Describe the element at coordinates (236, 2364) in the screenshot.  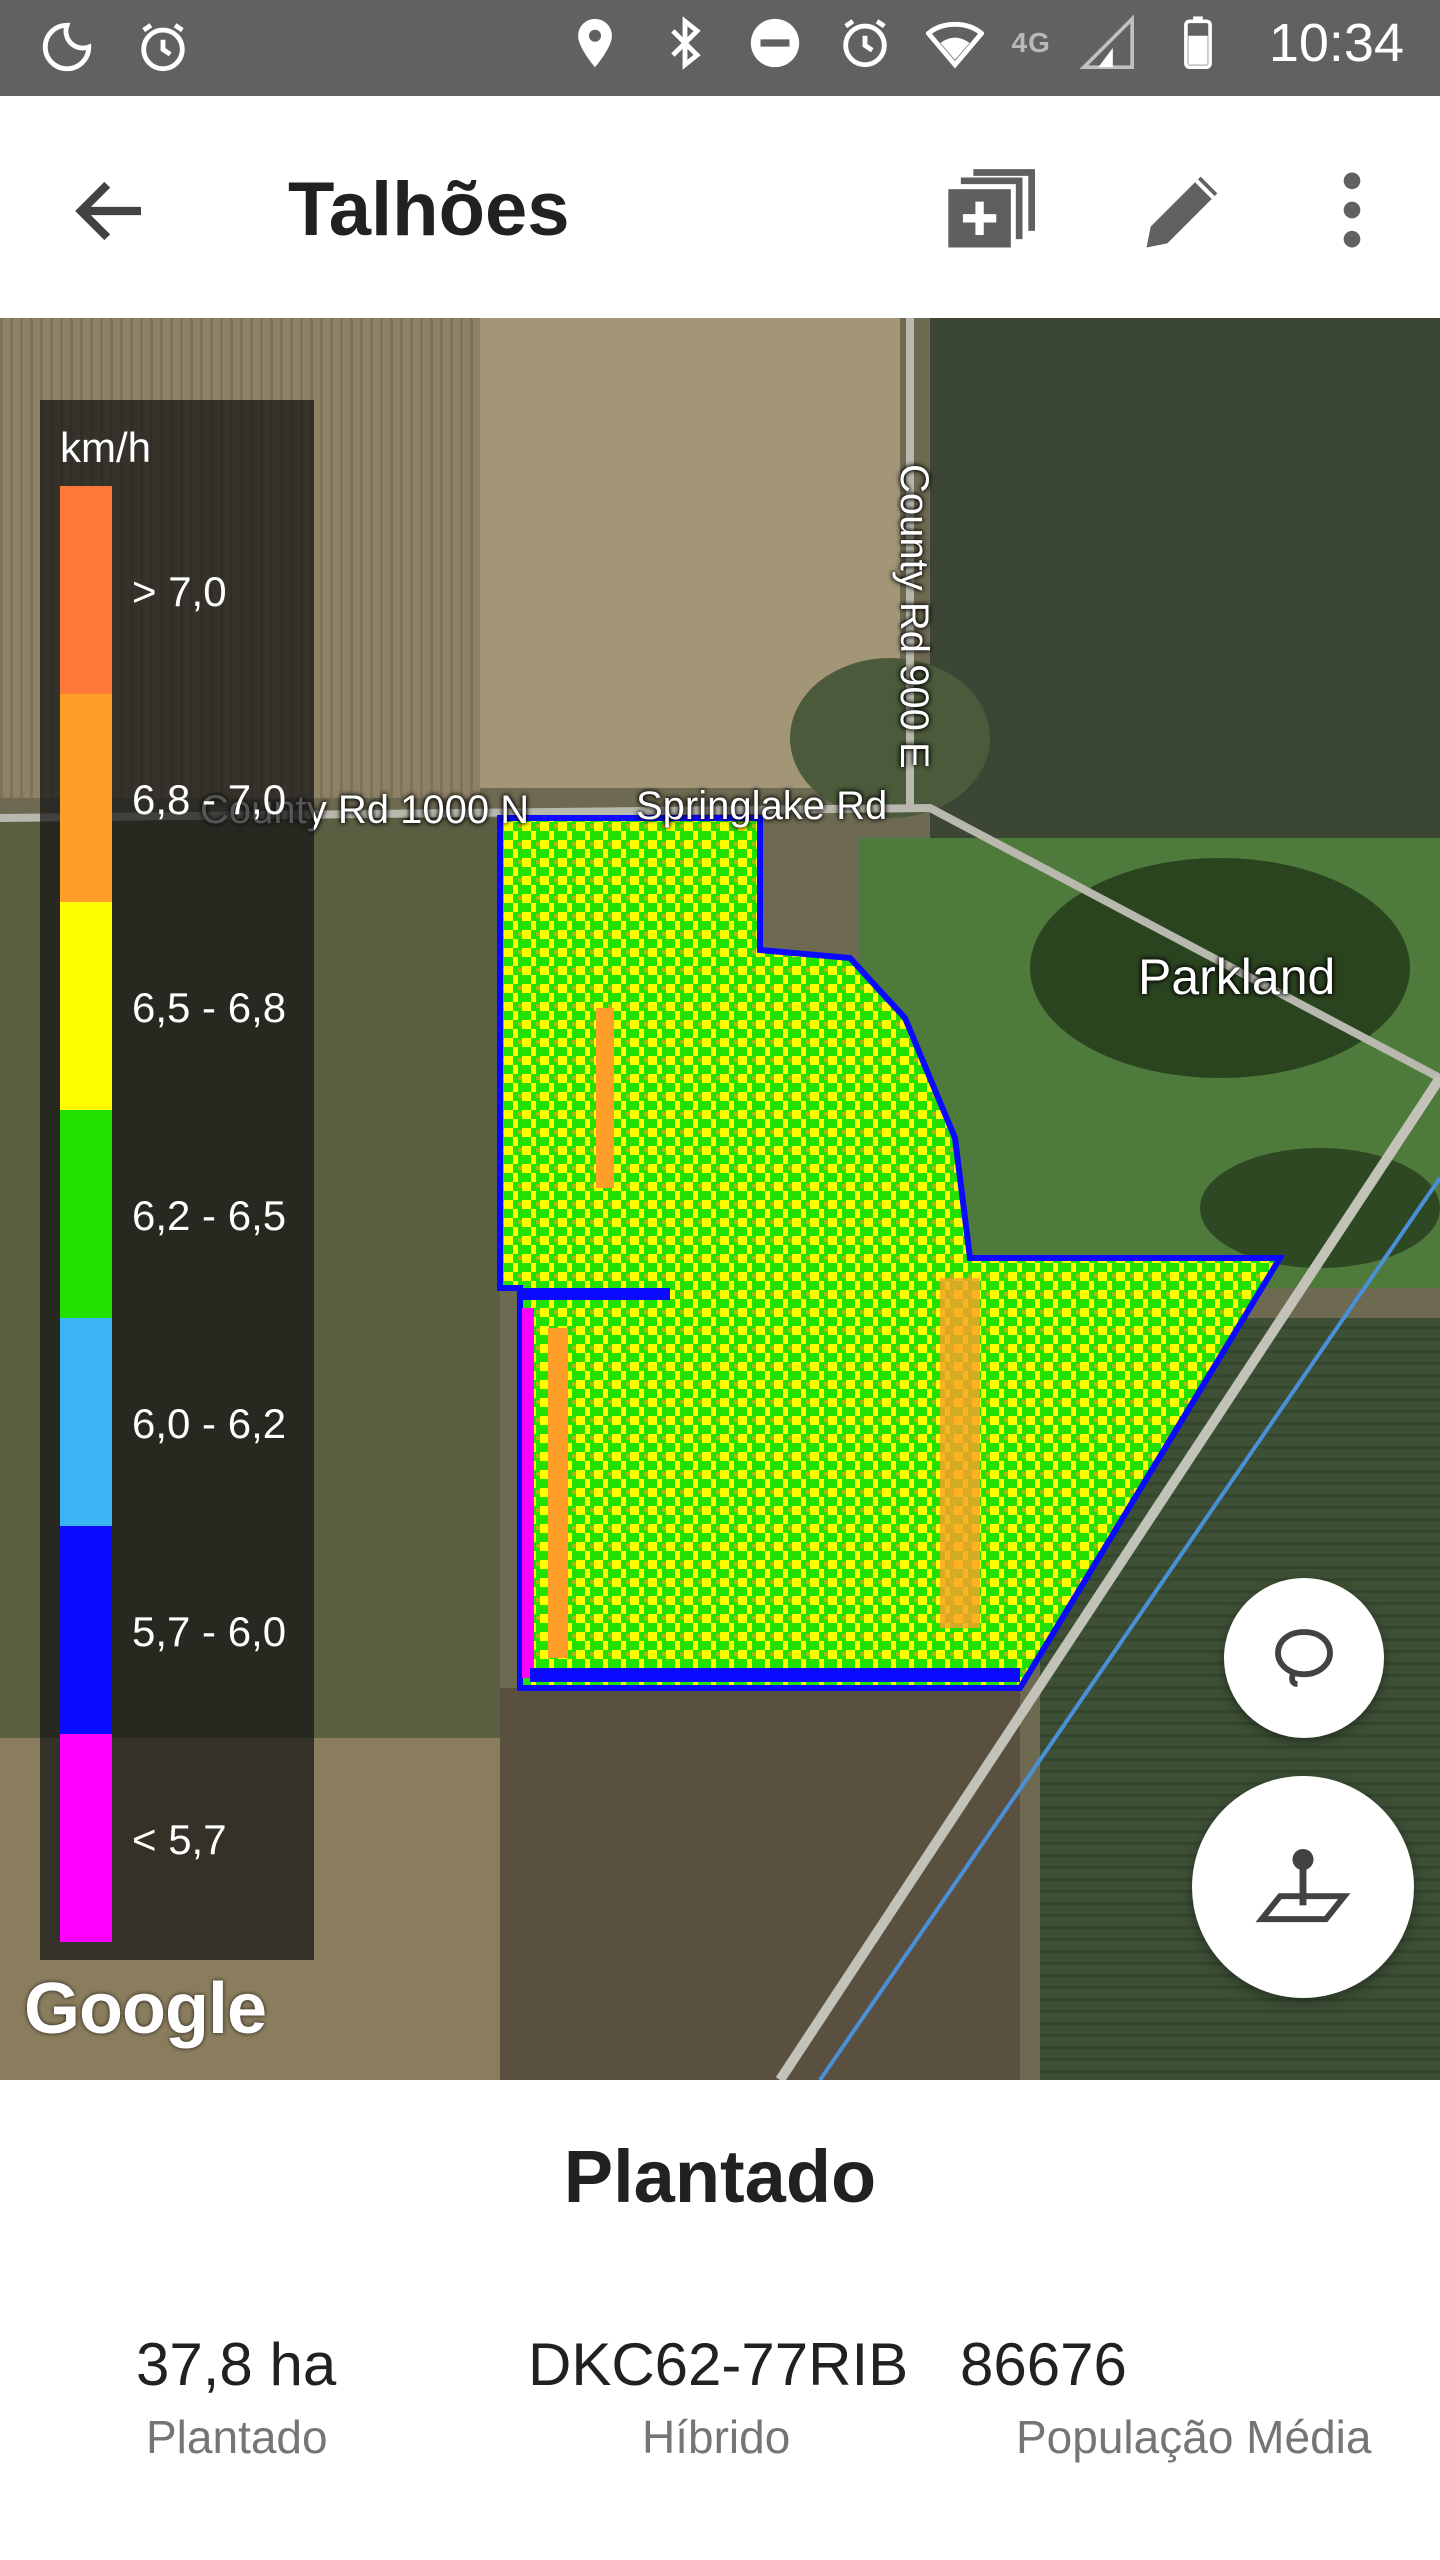
I see `stat-area-value: 37,8 ha` at that location.